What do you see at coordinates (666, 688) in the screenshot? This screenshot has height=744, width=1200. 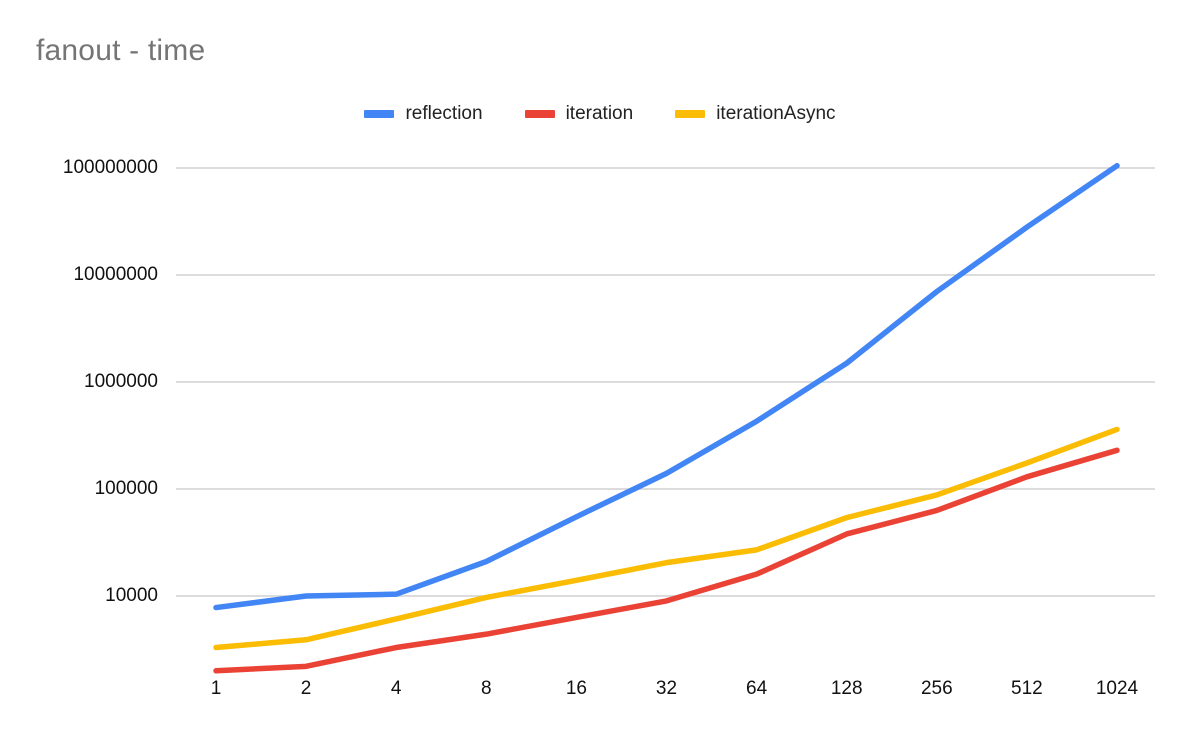 I see `x-axis-tick-label: 32` at bounding box center [666, 688].